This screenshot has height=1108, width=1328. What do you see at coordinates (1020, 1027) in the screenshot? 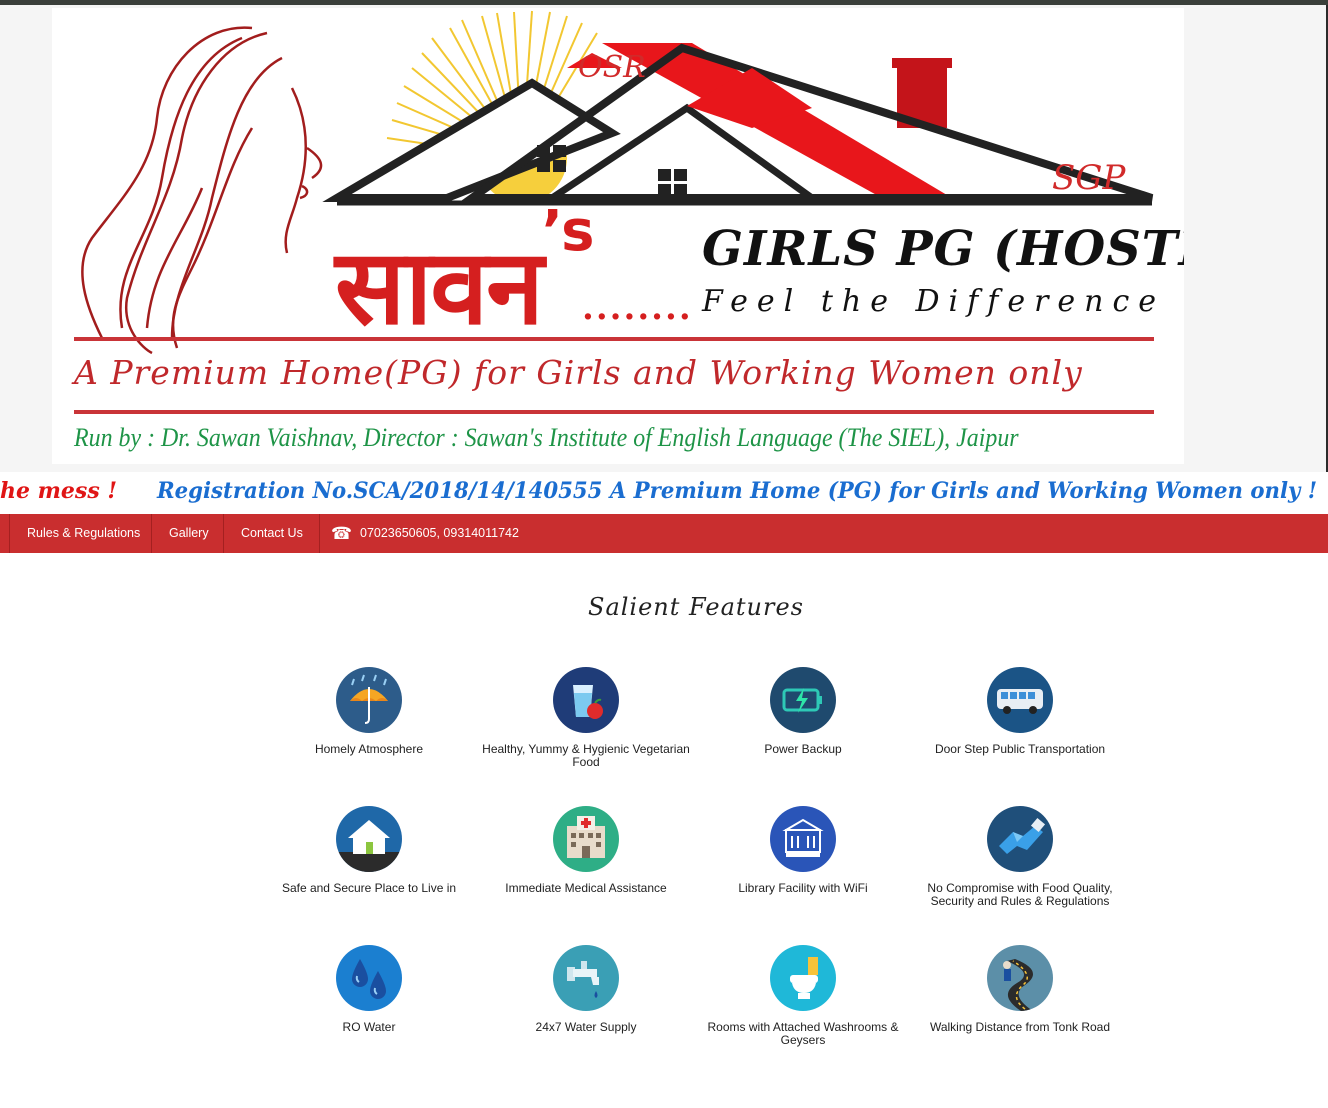
I see `feature-label: Walking Distance from Tonk Road` at bounding box center [1020, 1027].